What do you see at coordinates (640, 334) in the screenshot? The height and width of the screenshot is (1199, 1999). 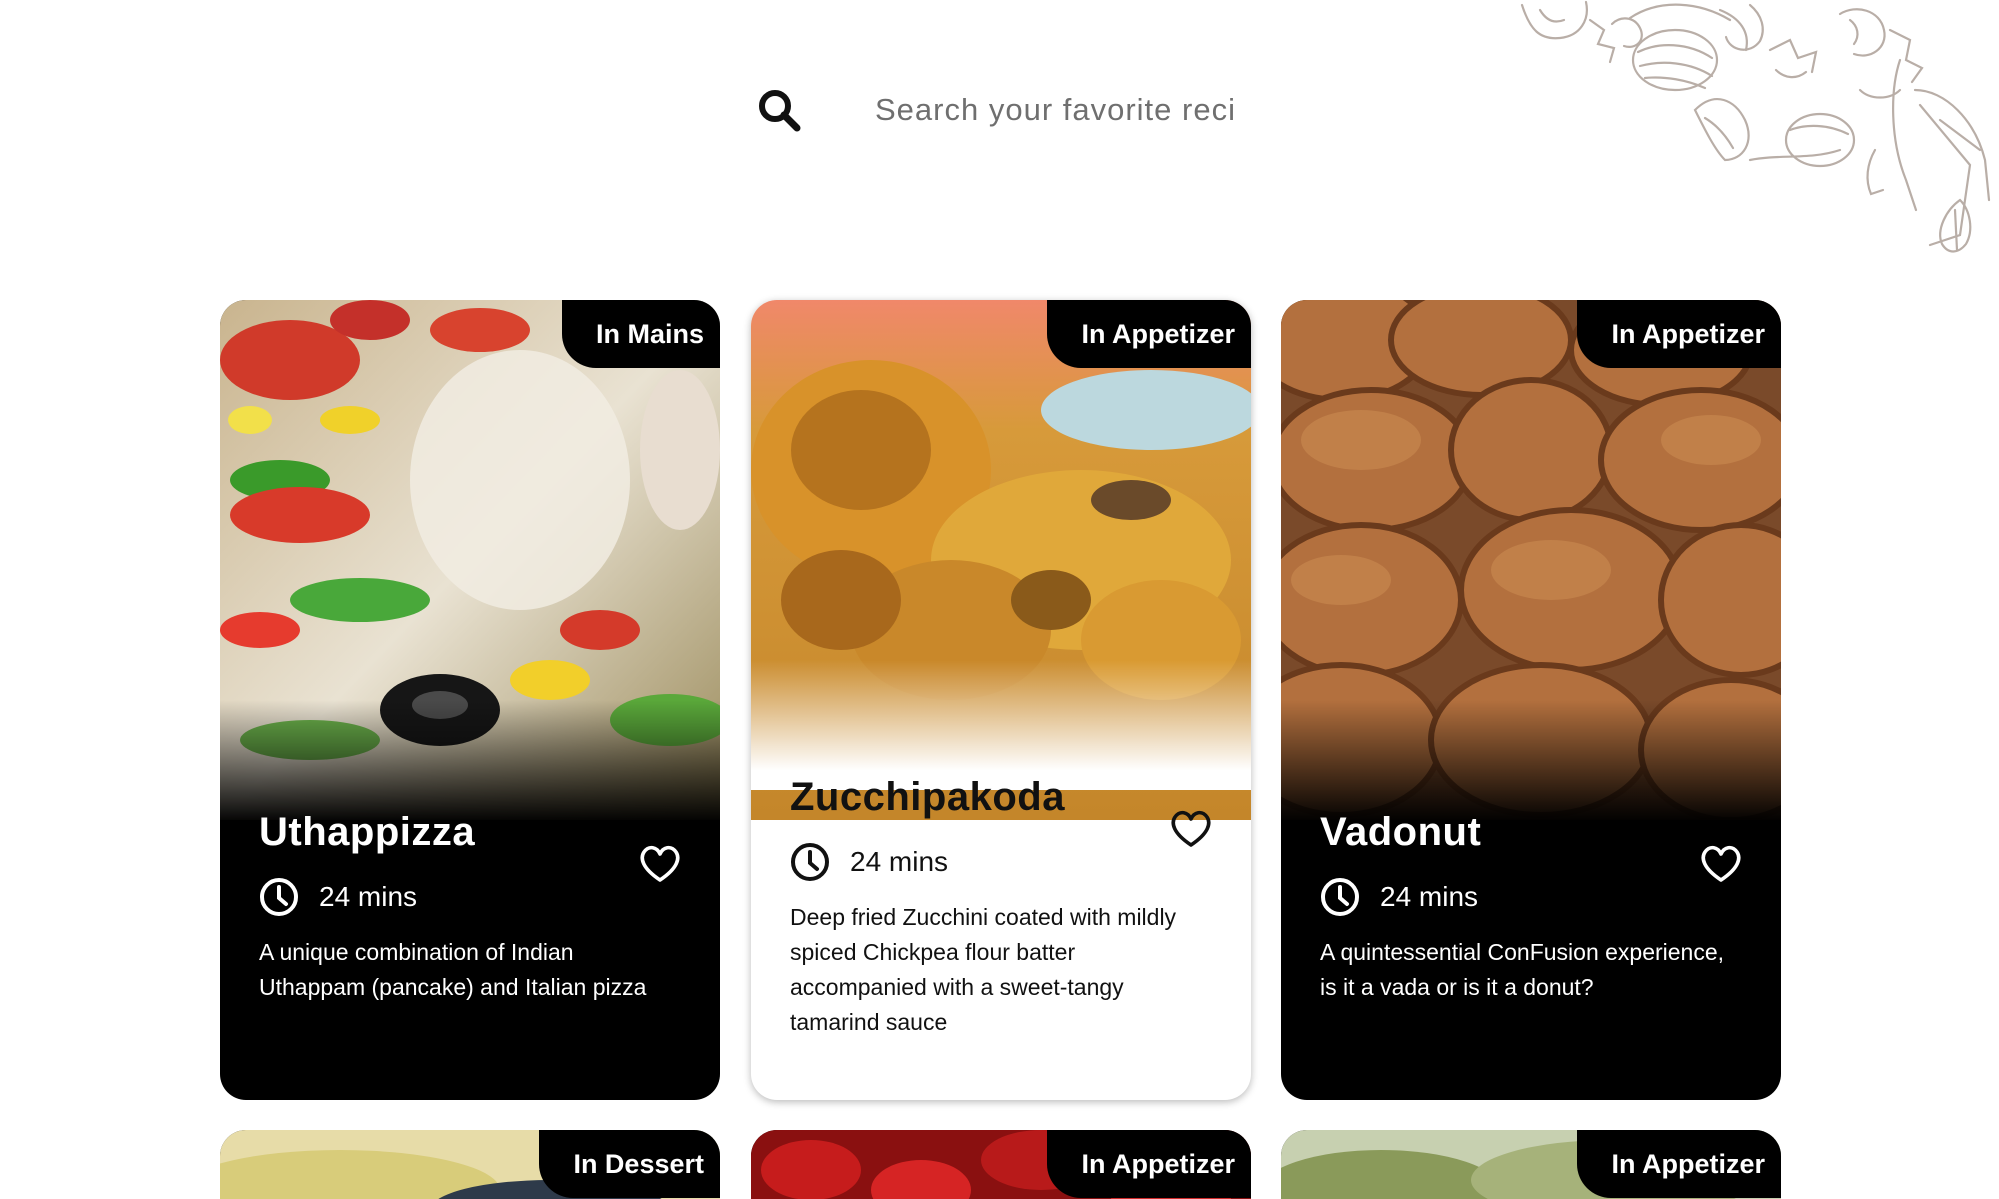 I see `category-tag: In Mains` at bounding box center [640, 334].